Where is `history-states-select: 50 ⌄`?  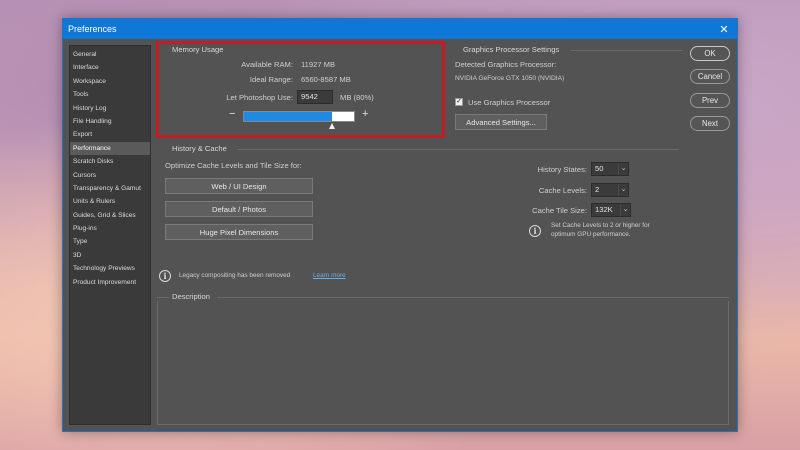 history-states-select: 50 ⌄ is located at coordinates (610, 169).